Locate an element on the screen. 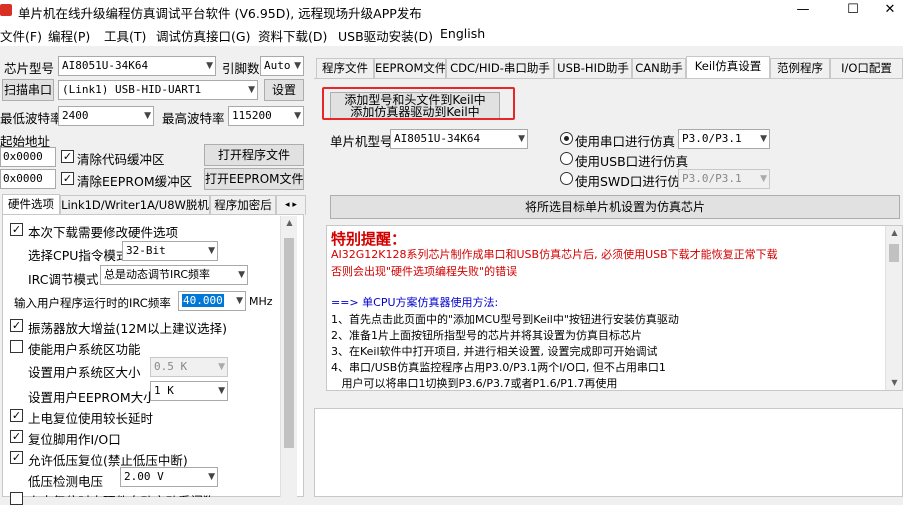 This screenshot has width=903, height=505. user-sys-area-checkbox is located at coordinates (16, 346).